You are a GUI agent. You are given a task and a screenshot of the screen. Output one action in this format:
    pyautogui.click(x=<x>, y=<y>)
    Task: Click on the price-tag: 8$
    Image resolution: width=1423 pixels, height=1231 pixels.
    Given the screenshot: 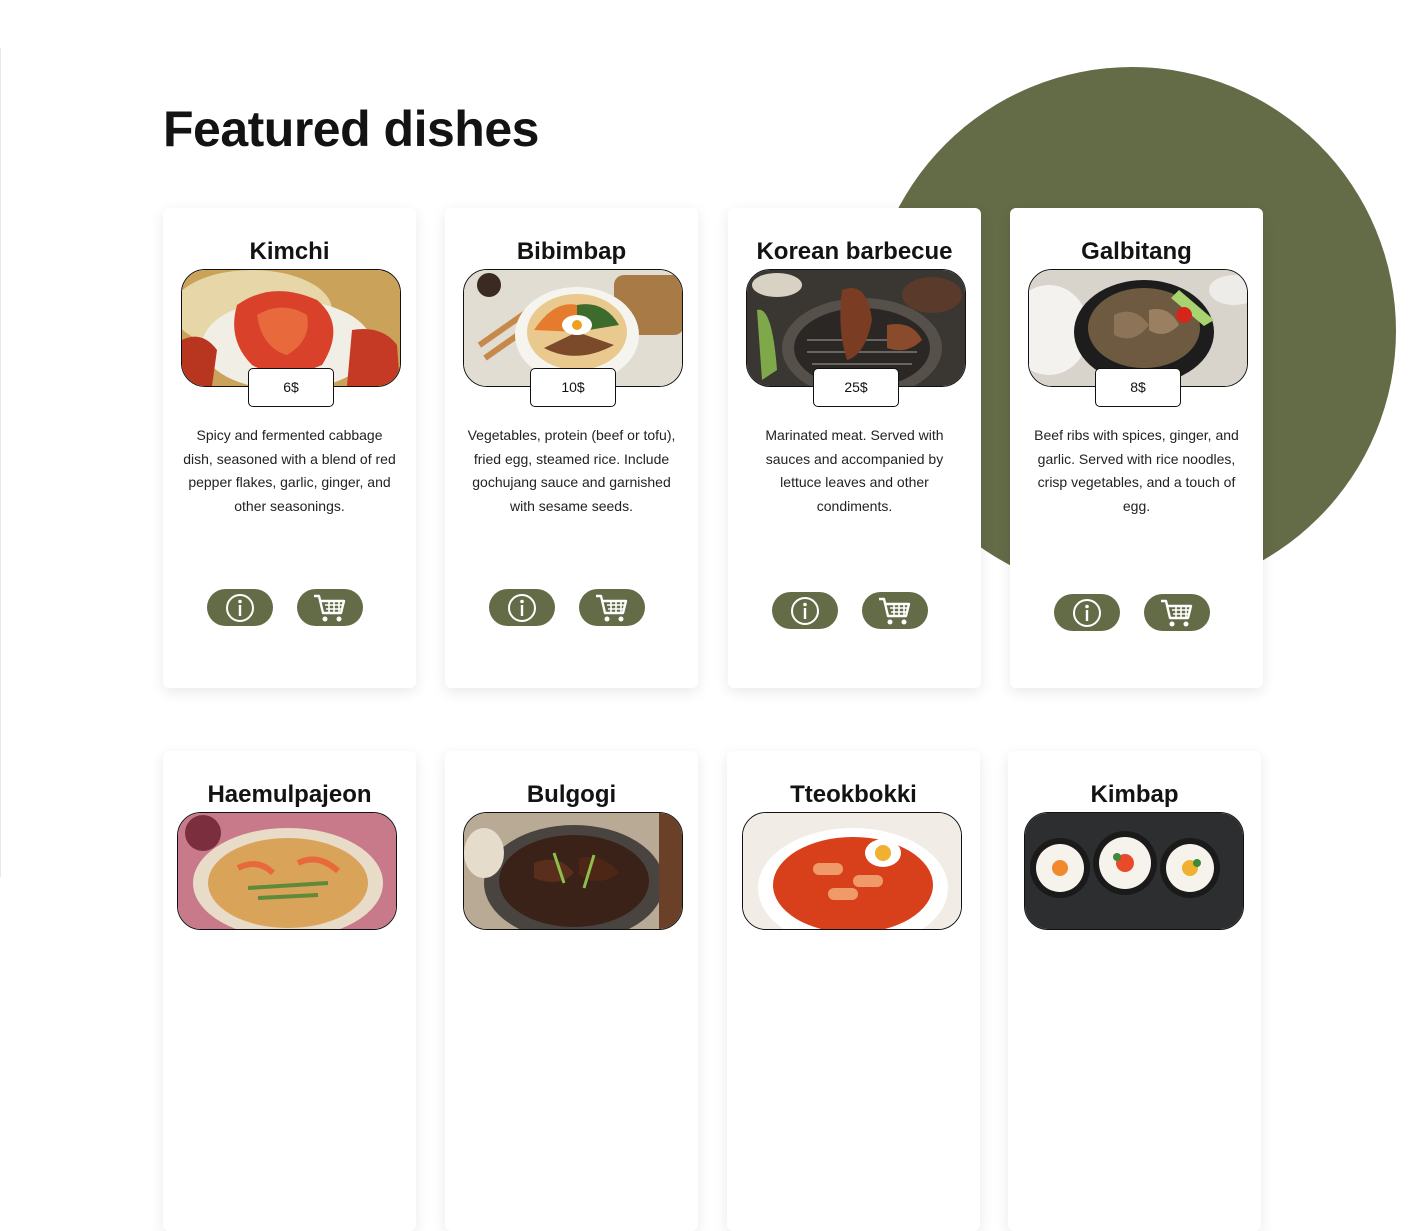 What is the action you would take?
    pyautogui.click(x=1138, y=387)
    